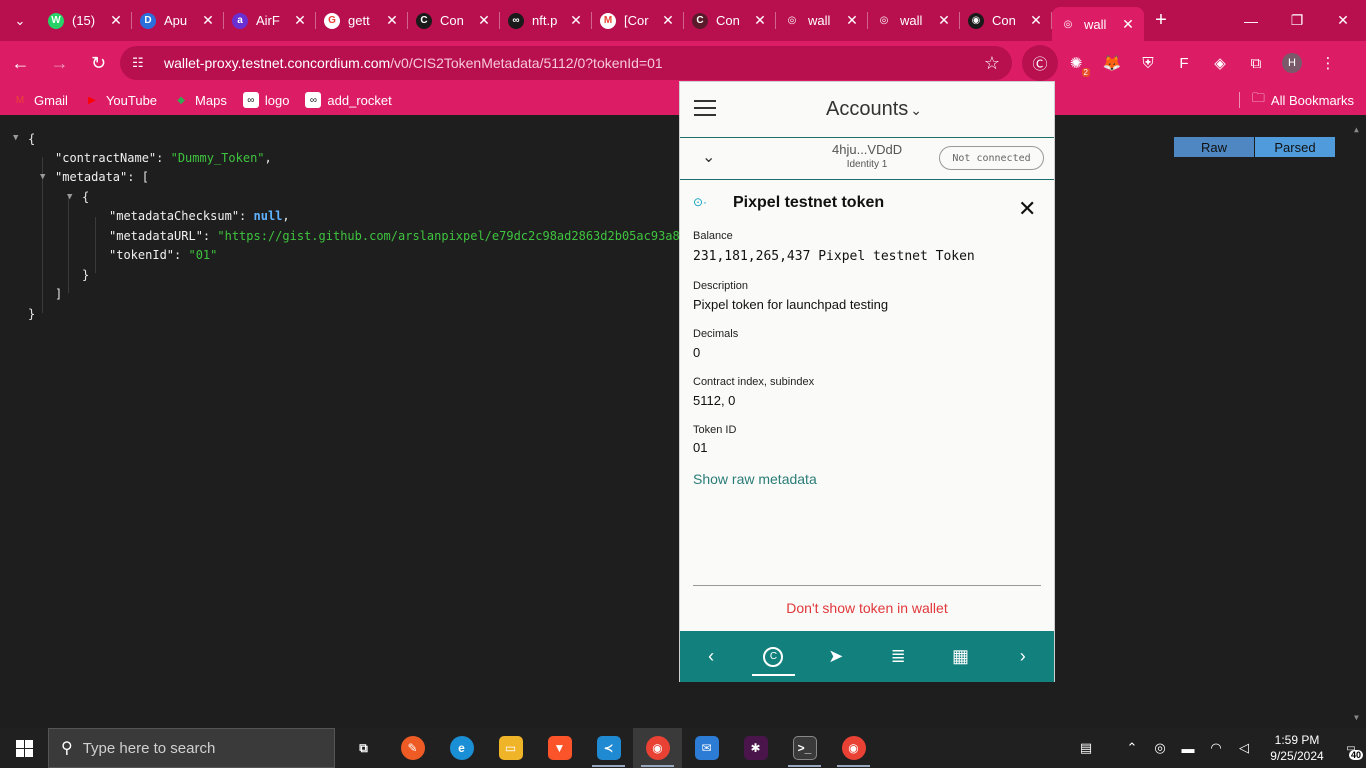 The width and height of the screenshot is (1366, 768). I want to click on browser-menu-button: ⋮, so click(1328, 63).